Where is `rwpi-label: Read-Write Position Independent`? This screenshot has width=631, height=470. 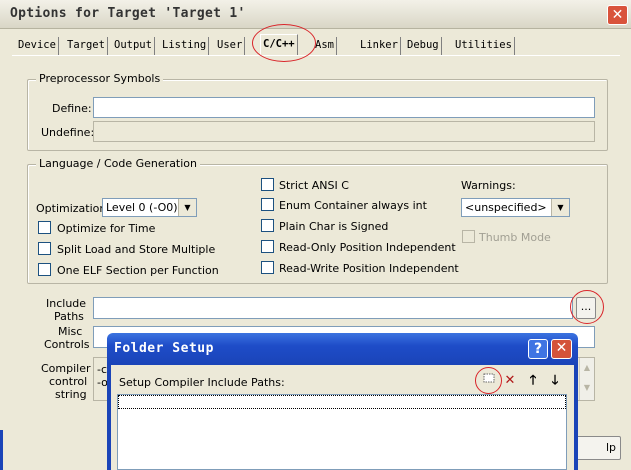
rwpi-label: Read-Write Position Independent is located at coordinates (369, 268).